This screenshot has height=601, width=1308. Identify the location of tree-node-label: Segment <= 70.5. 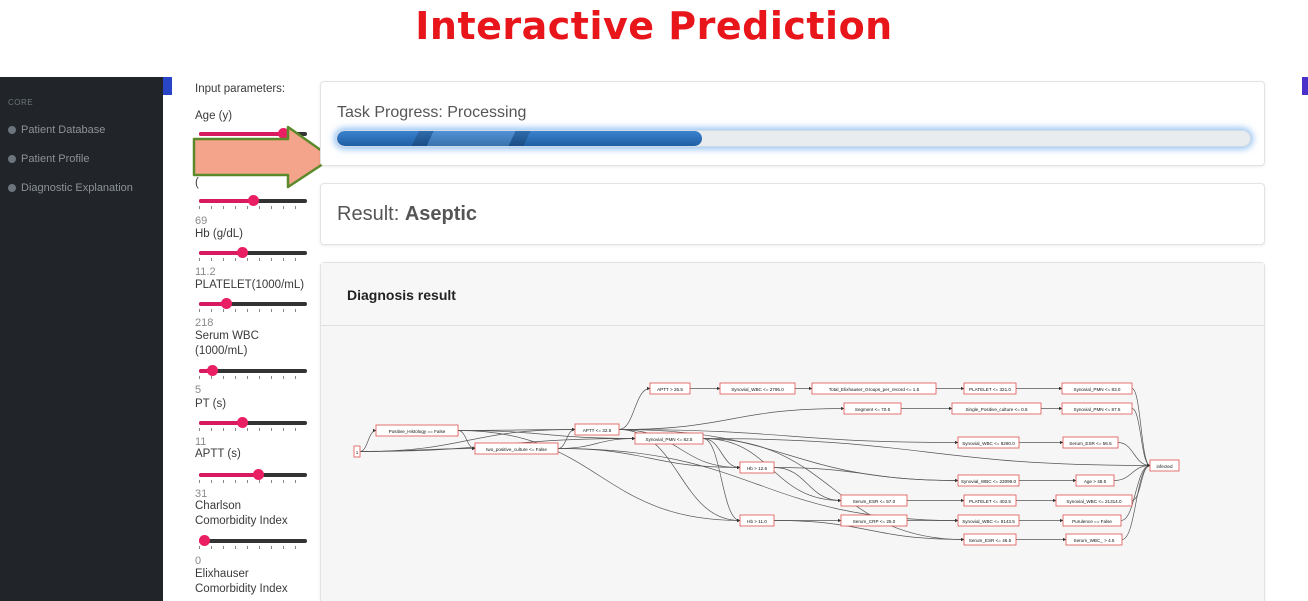
(873, 409).